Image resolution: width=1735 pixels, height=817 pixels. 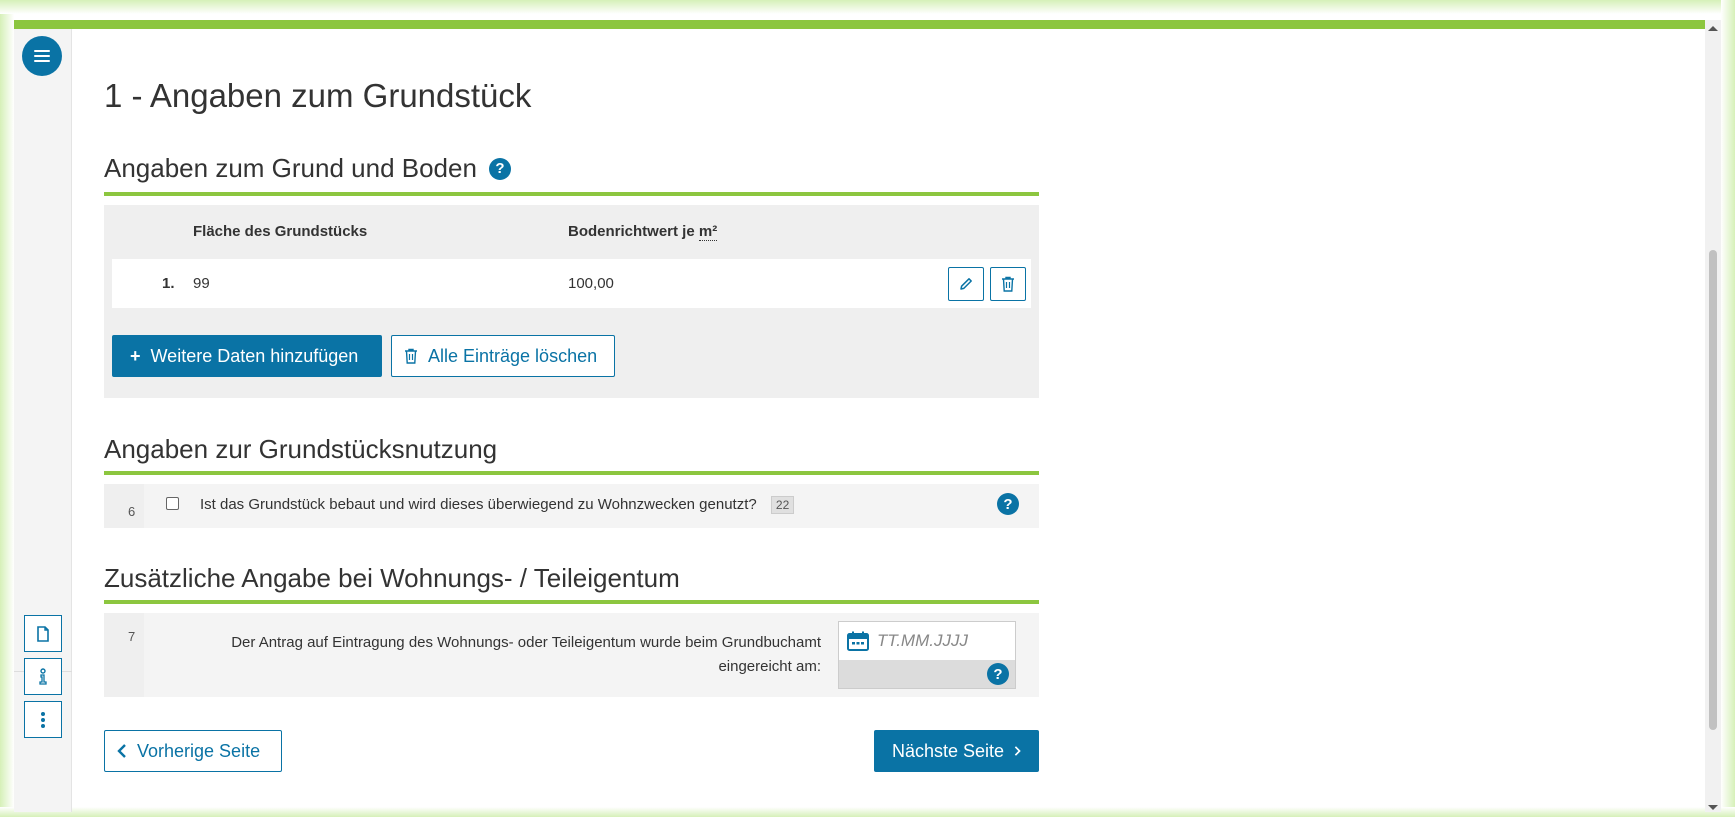 What do you see at coordinates (927, 674) in the screenshot?
I see `date-field-footer: ?` at bounding box center [927, 674].